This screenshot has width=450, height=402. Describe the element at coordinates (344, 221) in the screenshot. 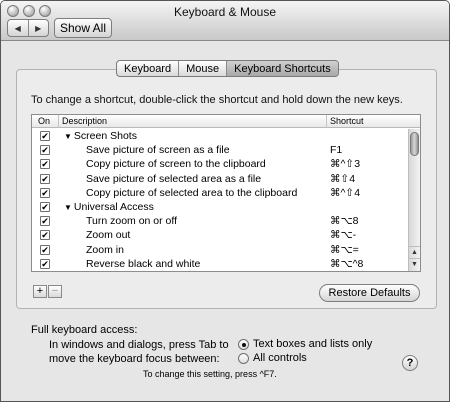

I see `shortcut-keys: ⌘⌥8` at that location.